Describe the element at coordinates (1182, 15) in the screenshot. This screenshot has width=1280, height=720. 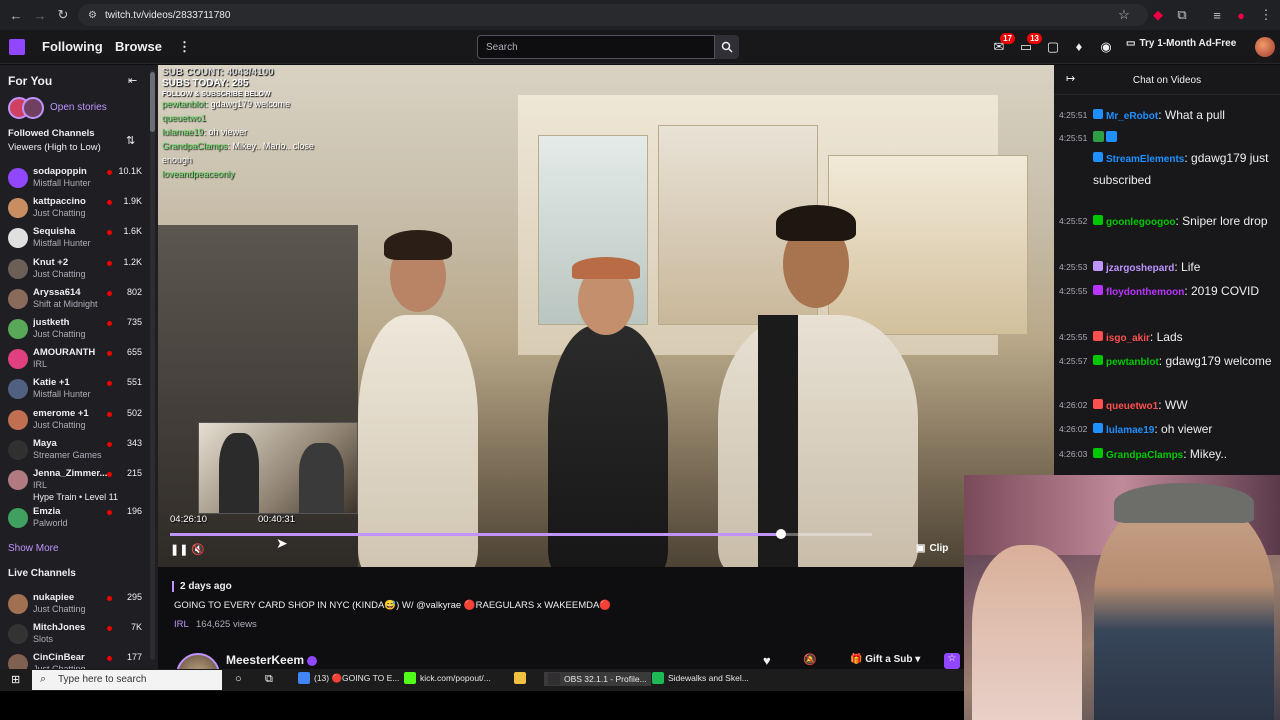
I see `extensions-puzzle-icon: ⧉` at that location.